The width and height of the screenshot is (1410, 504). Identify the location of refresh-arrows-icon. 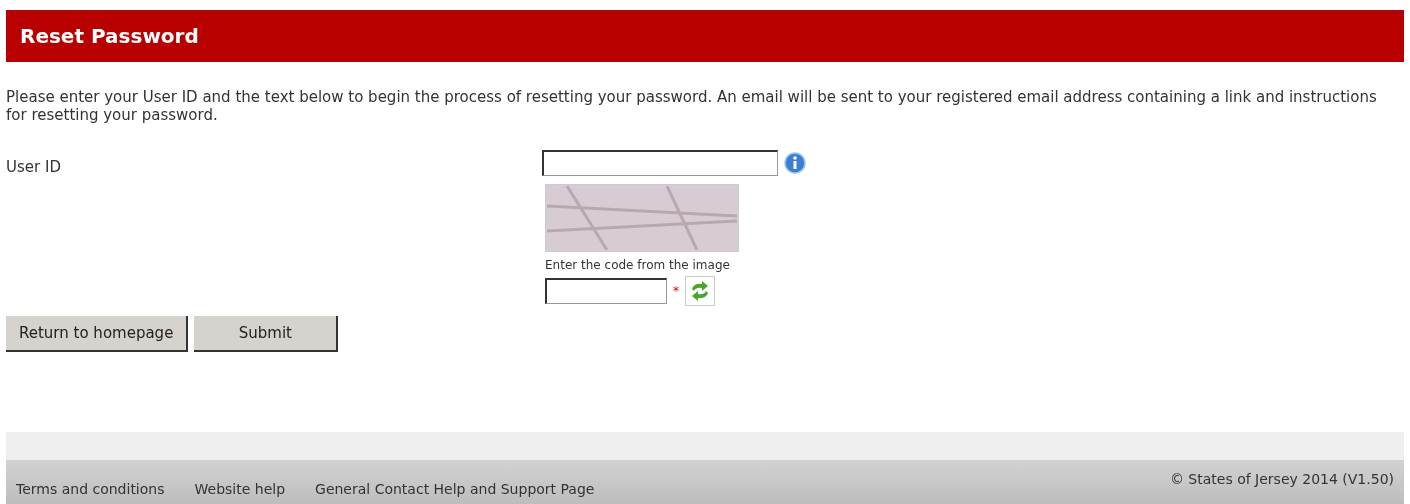
(700, 291).